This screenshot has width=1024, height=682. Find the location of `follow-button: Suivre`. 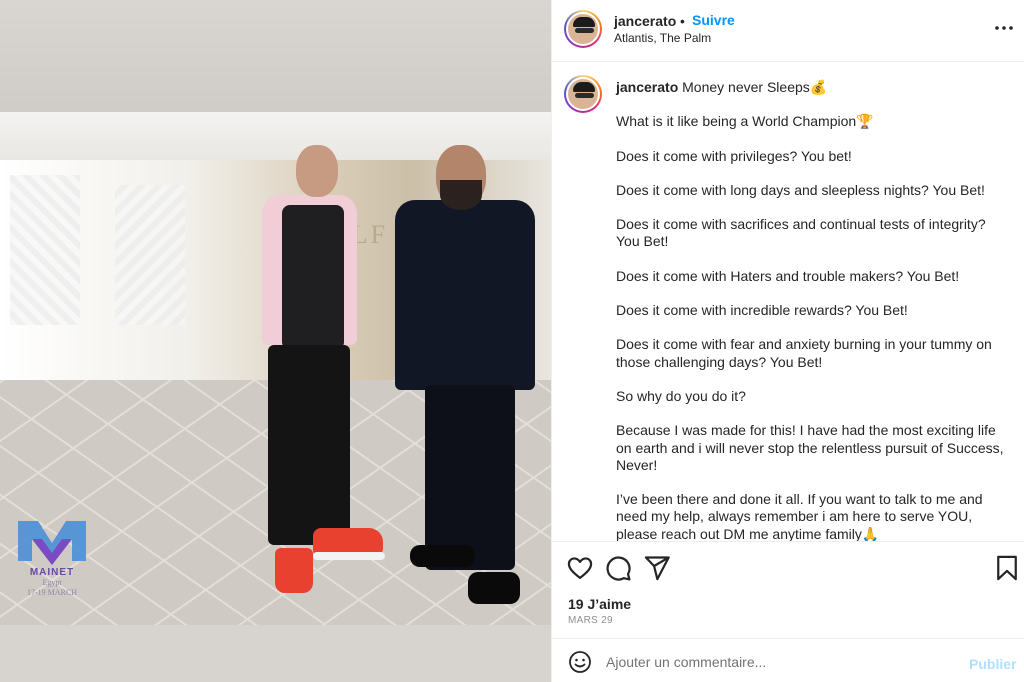

follow-button: Suivre is located at coordinates (713, 20).